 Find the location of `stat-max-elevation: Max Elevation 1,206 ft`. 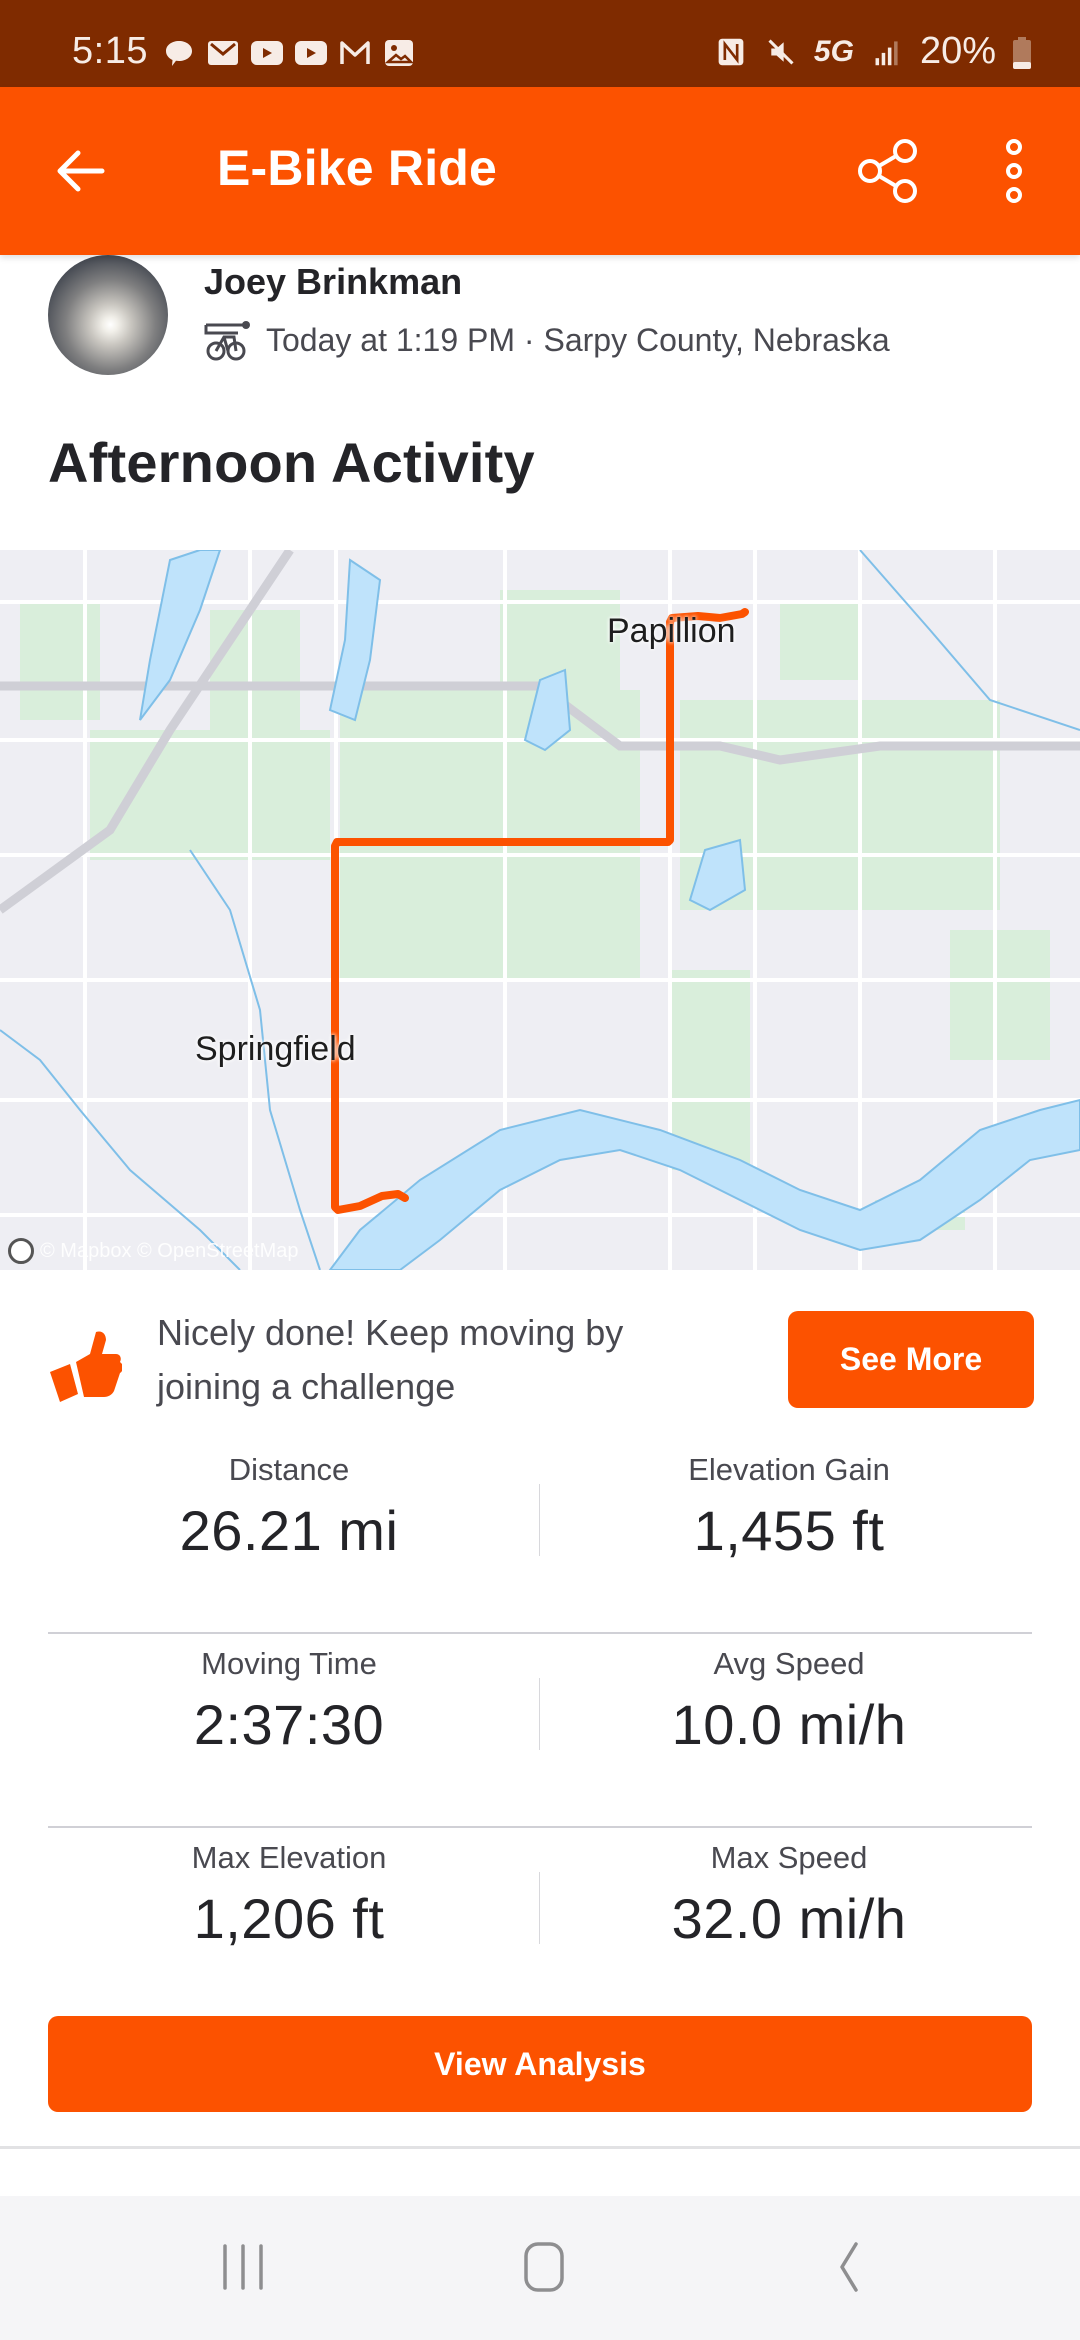

stat-max-elevation: Max Elevation 1,206 ft is located at coordinates (289, 1889).